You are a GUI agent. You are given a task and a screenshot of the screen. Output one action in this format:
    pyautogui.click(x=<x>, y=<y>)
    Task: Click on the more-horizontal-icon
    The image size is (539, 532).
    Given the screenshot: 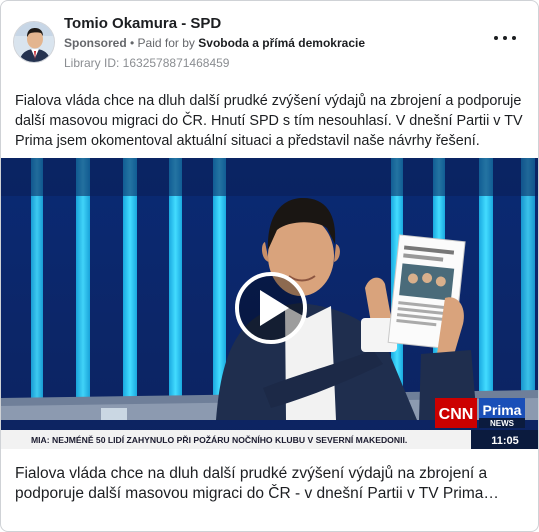 What is the action you would take?
    pyautogui.click(x=496, y=38)
    